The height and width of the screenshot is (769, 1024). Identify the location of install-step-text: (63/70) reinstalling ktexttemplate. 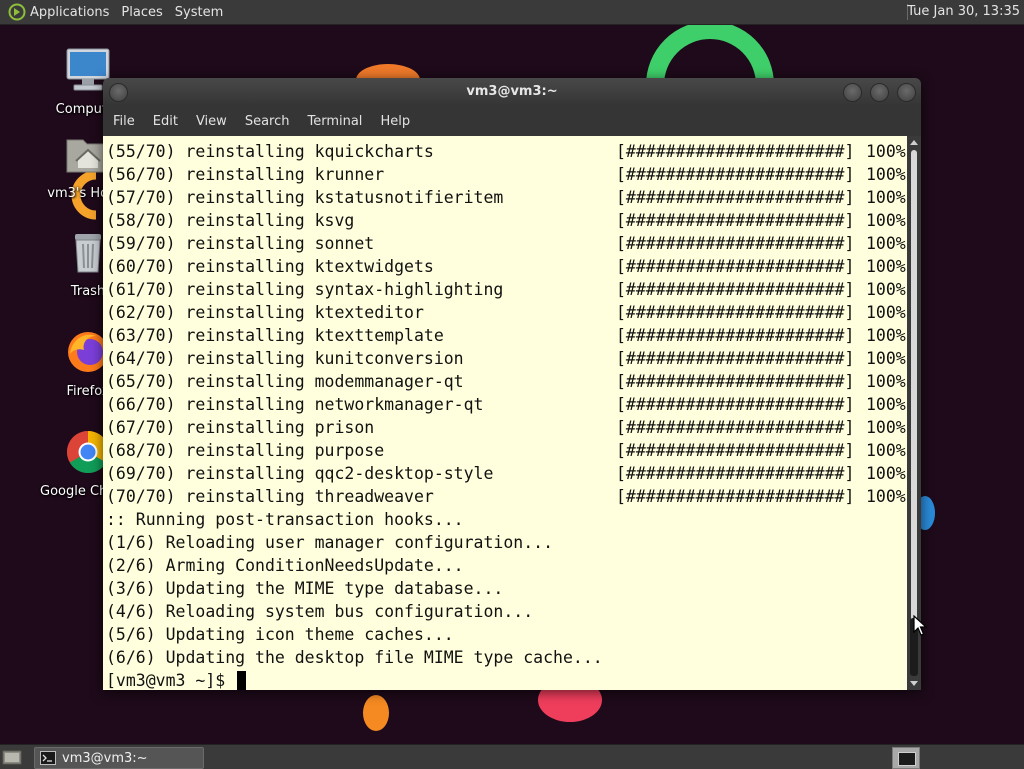
(275, 335).